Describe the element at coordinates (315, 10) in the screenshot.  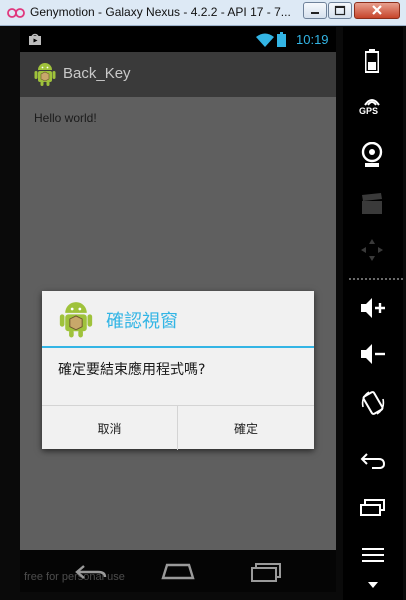
I see `minimize-button` at that location.